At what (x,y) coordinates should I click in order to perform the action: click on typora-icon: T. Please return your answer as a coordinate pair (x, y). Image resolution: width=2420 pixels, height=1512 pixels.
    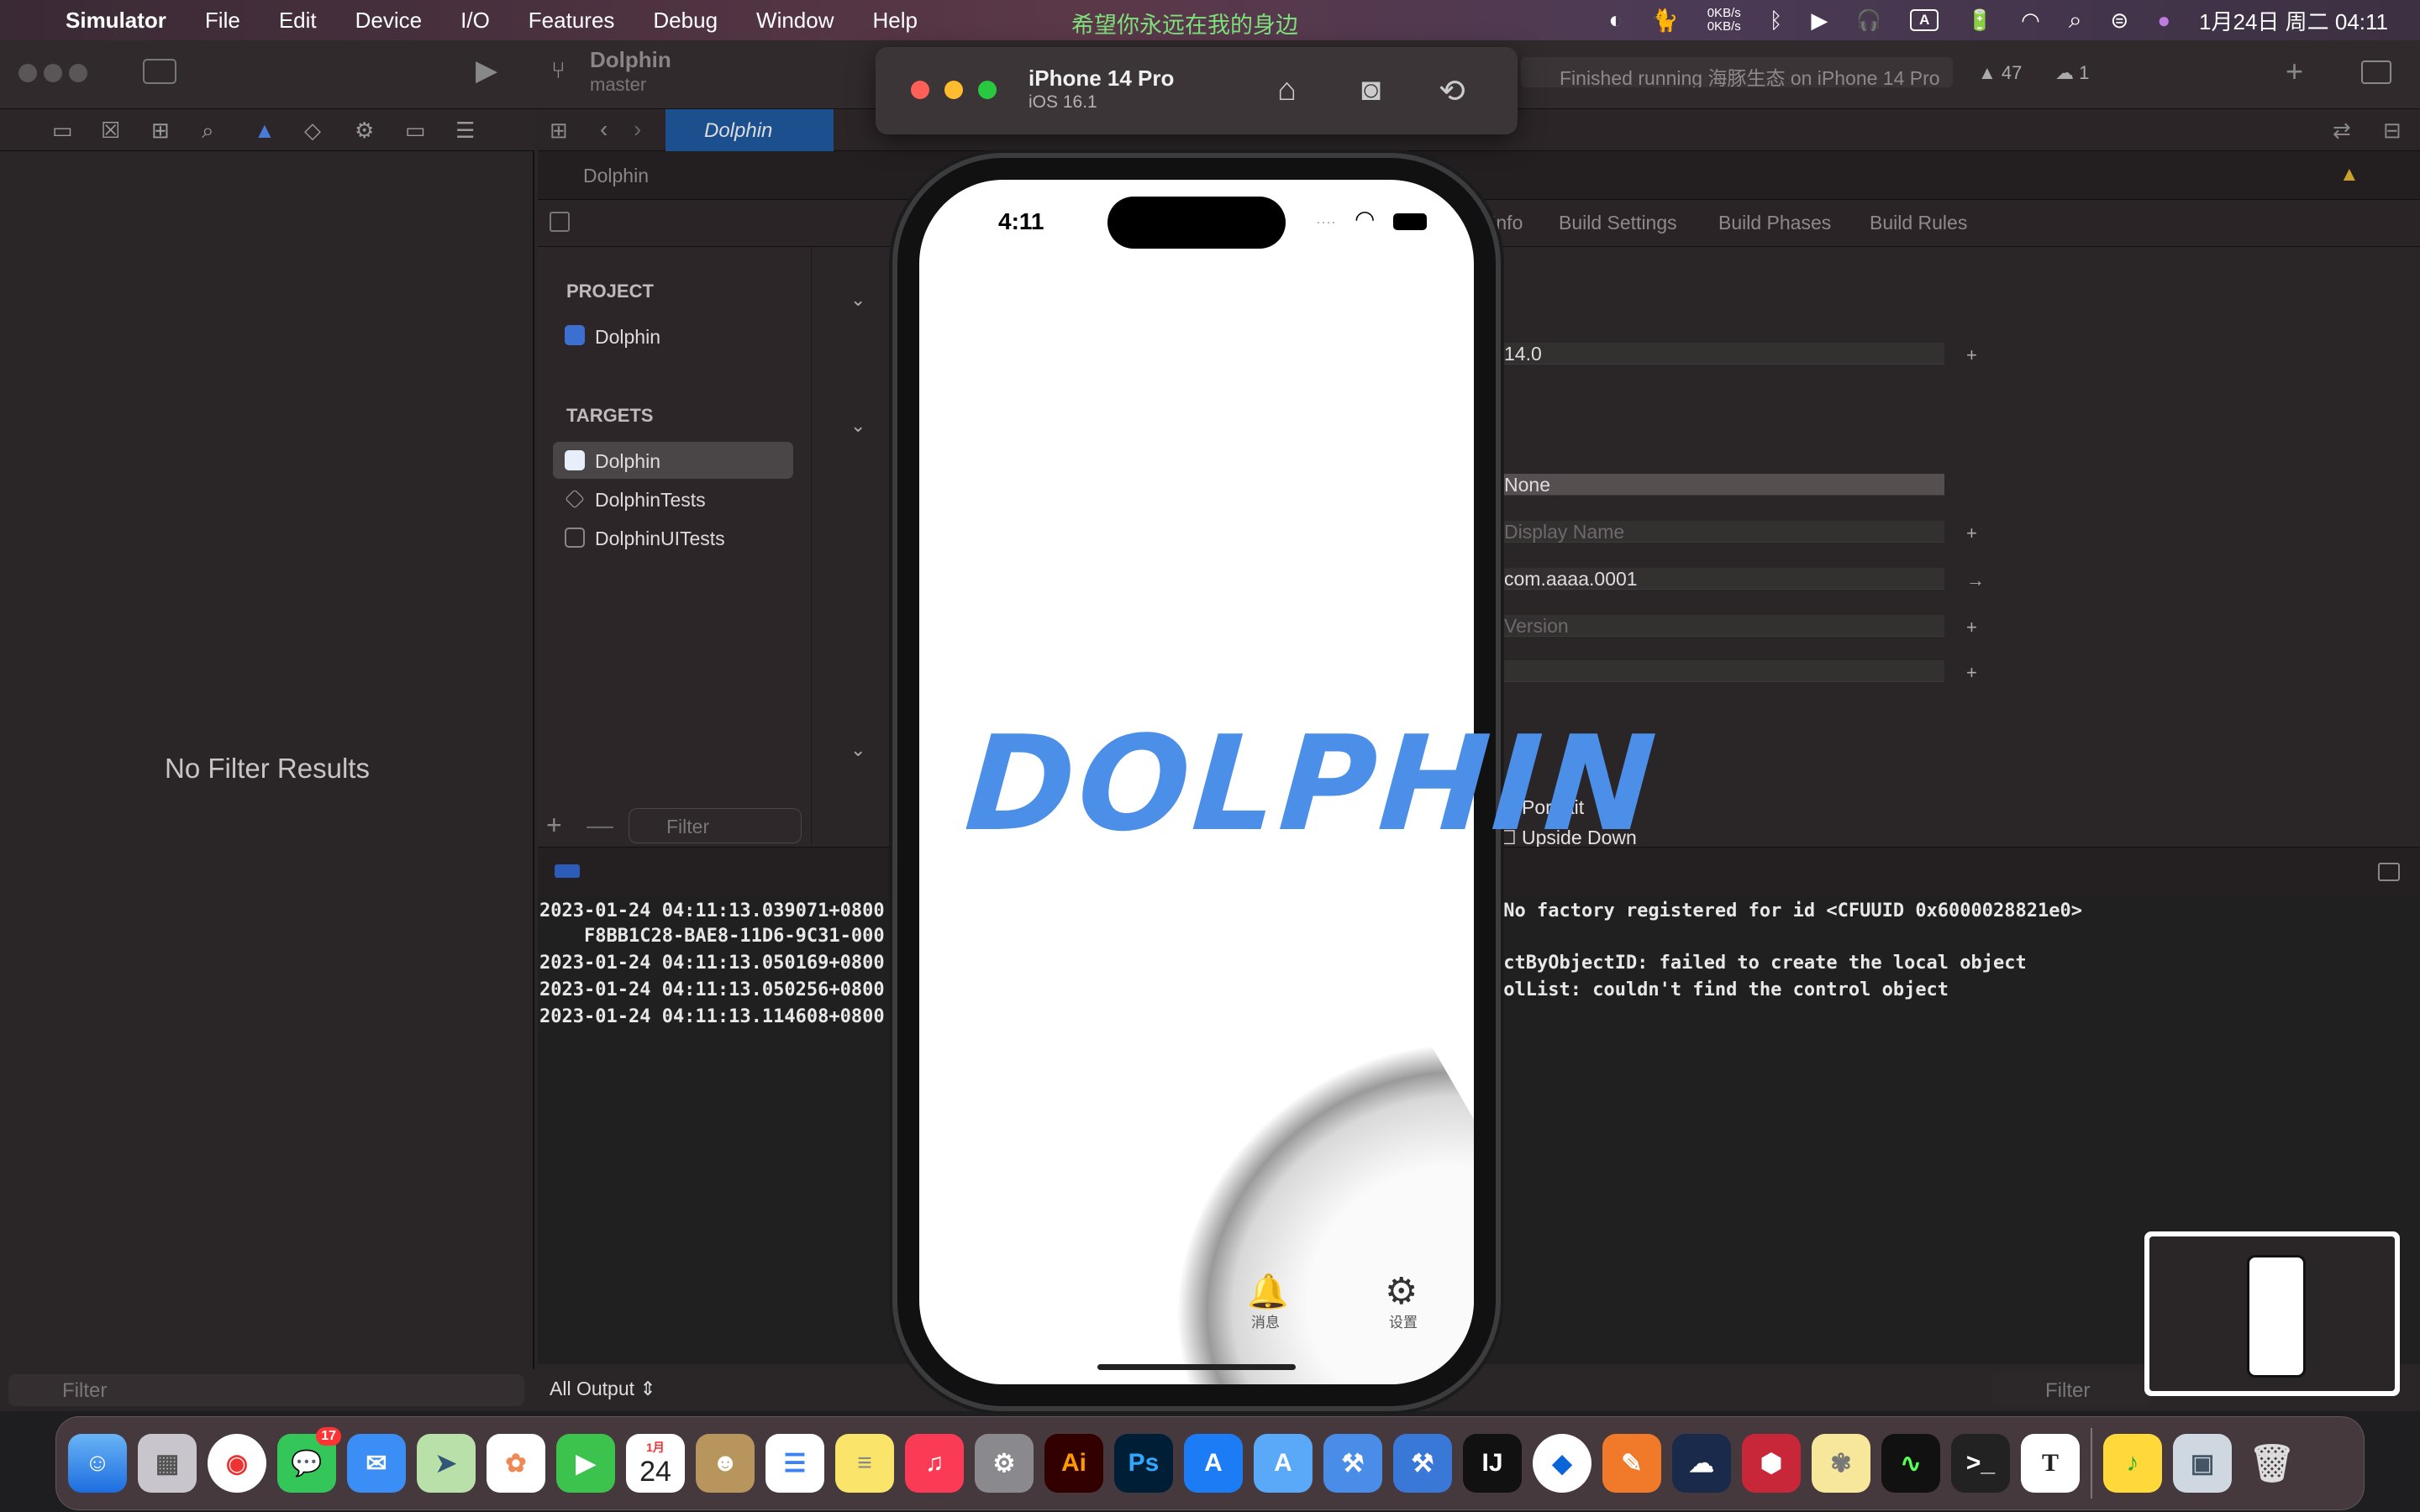
    Looking at the image, I should click on (2050, 1463).